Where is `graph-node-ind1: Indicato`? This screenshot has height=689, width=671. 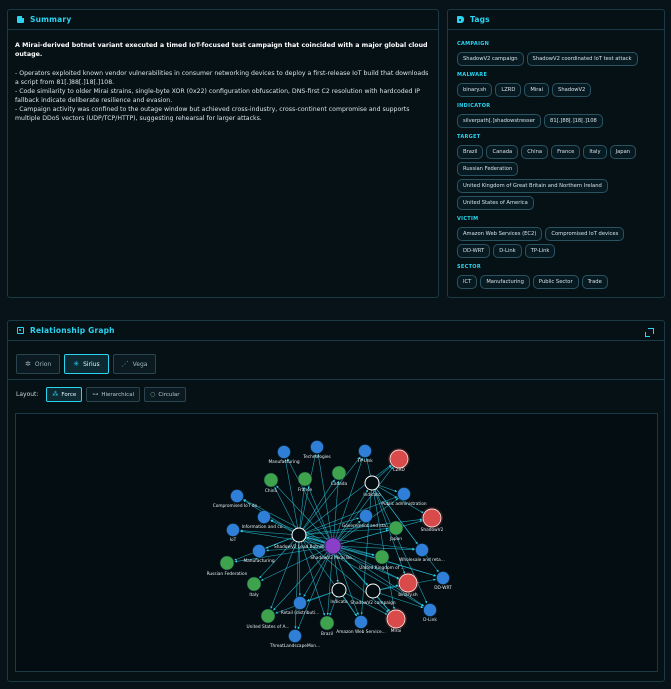
graph-node-ind1: Indicato is located at coordinates (339, 593).